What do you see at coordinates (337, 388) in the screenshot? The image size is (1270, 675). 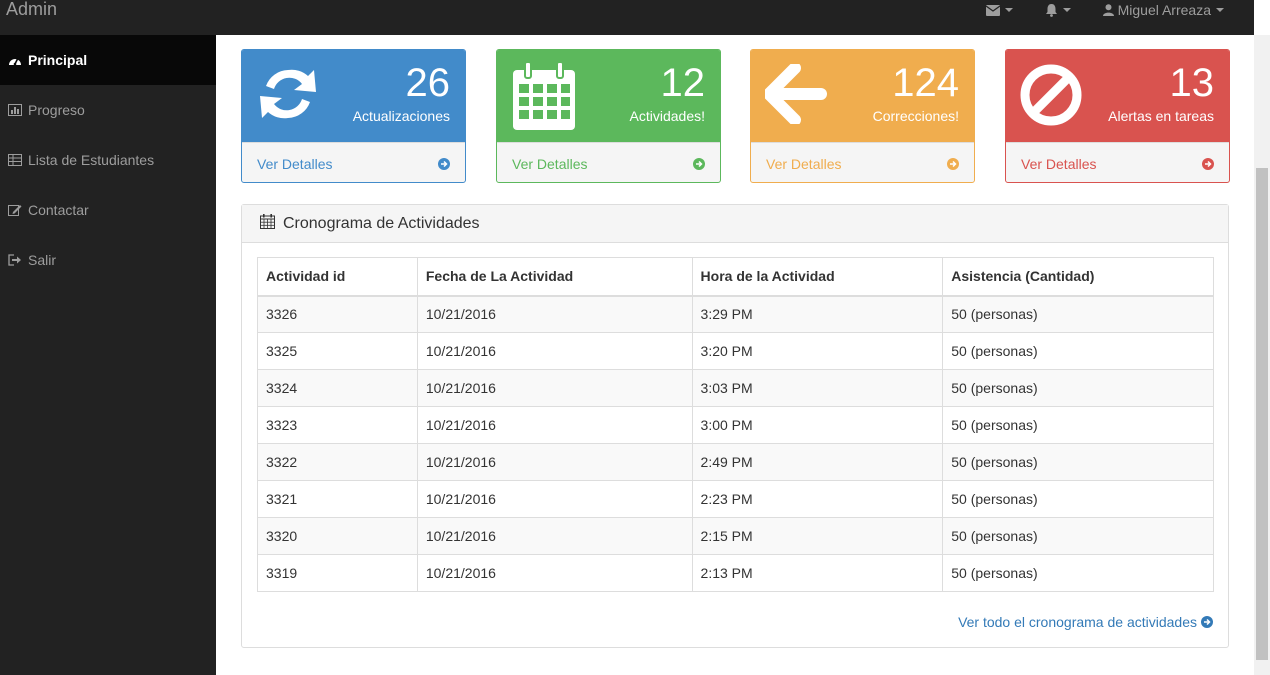 I see `table-cell: 3324` at bounding box center [337, 388].